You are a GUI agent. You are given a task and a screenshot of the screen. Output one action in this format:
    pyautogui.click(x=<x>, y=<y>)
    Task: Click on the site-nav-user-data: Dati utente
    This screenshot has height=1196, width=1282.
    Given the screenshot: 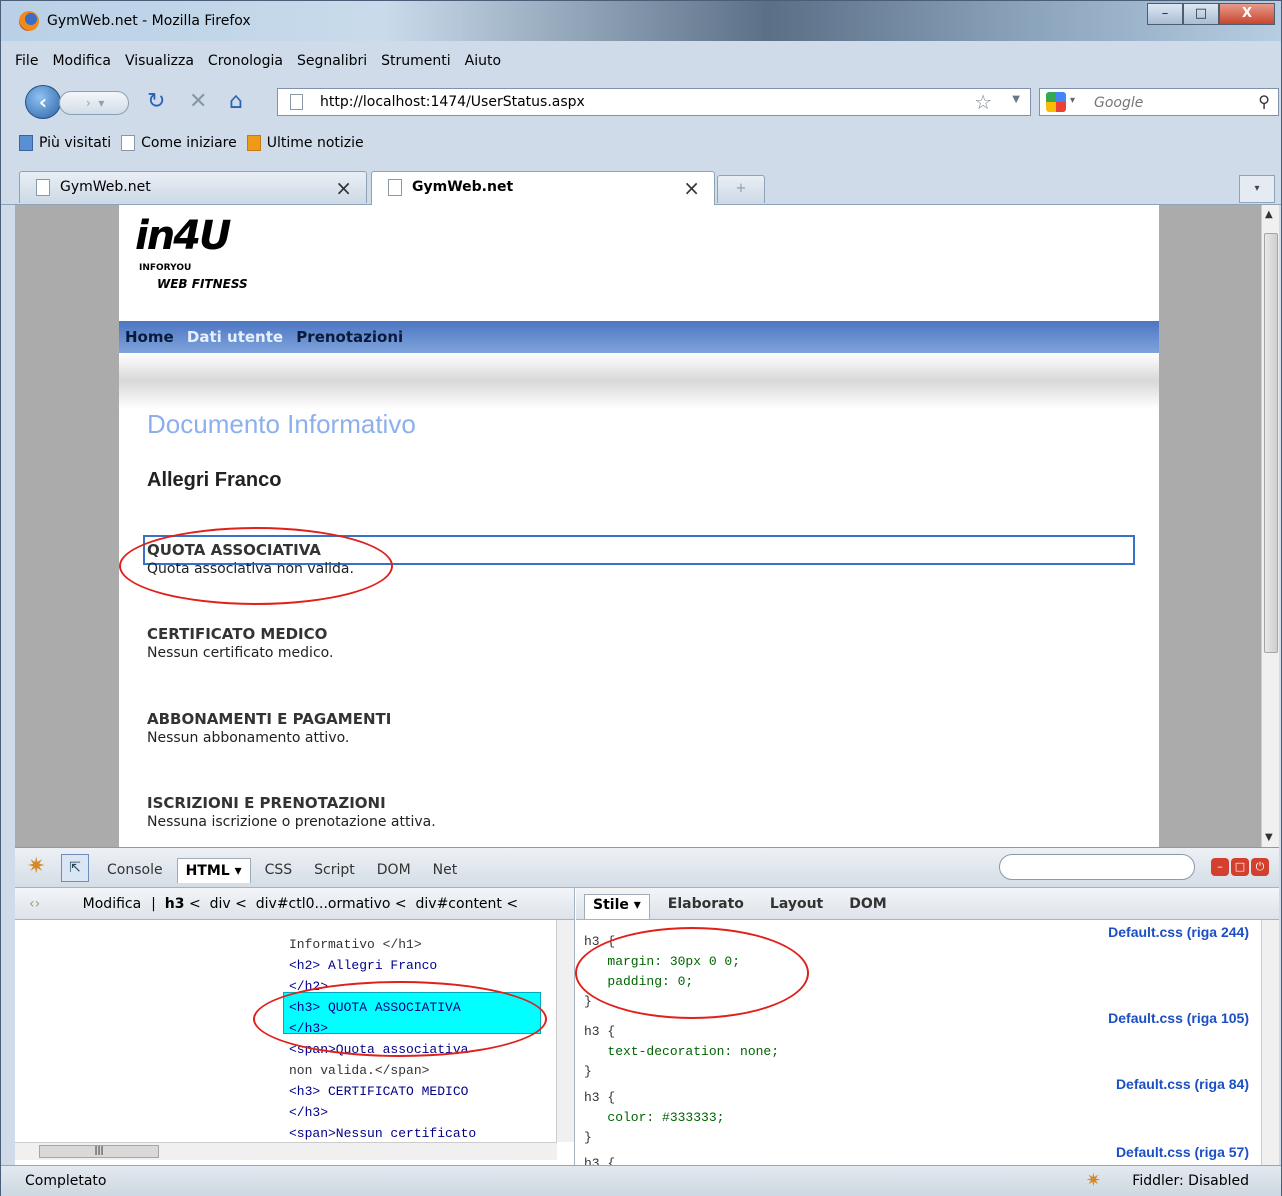 What is the action you would take?
    pyautogui.click(x=235, y=337)
    